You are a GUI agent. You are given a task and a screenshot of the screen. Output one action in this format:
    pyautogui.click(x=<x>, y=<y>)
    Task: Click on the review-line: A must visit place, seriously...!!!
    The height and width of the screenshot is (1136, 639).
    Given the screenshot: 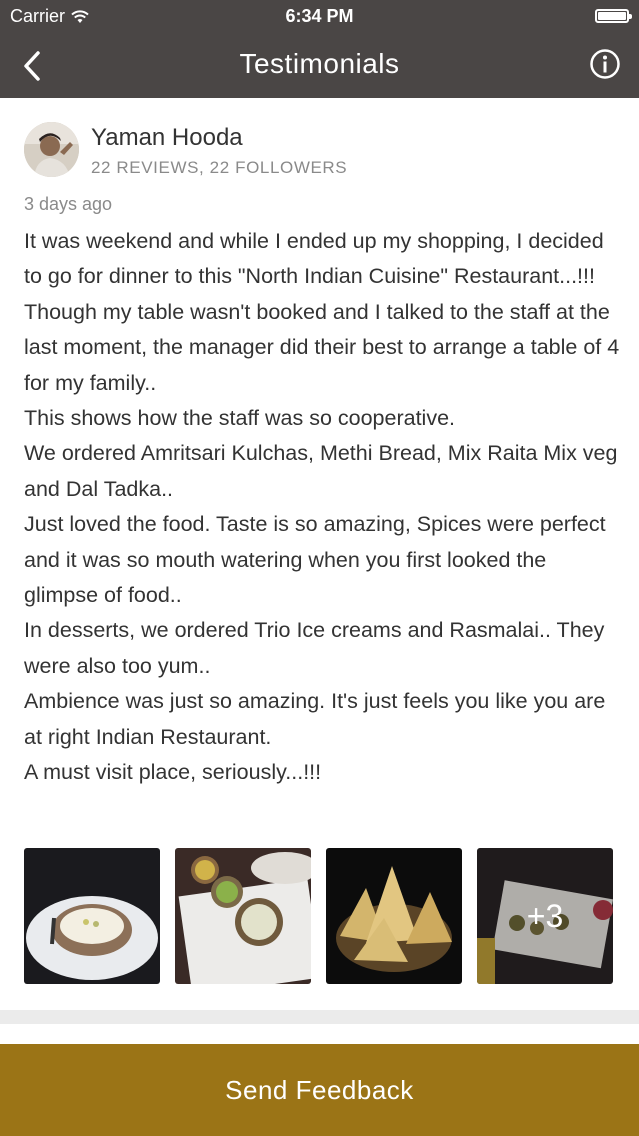 What is the action you would take?
    pyautogui.click(x=173, y=772)
    